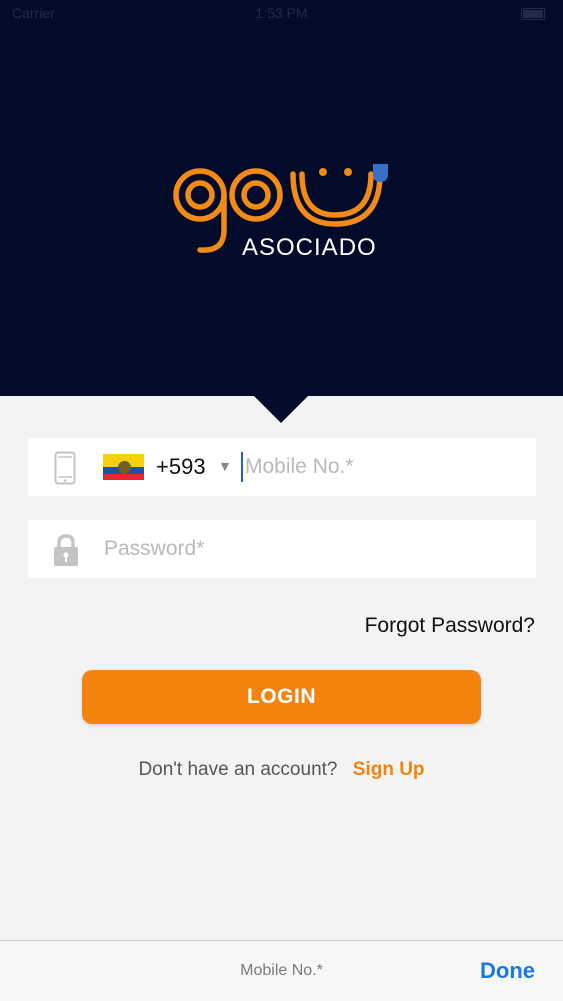 This screenshot has width=563, height=1001. What do you see at coordinates (533, 14) in the screenshot?
I see `battery-icon` at bounding box center [533, 14].